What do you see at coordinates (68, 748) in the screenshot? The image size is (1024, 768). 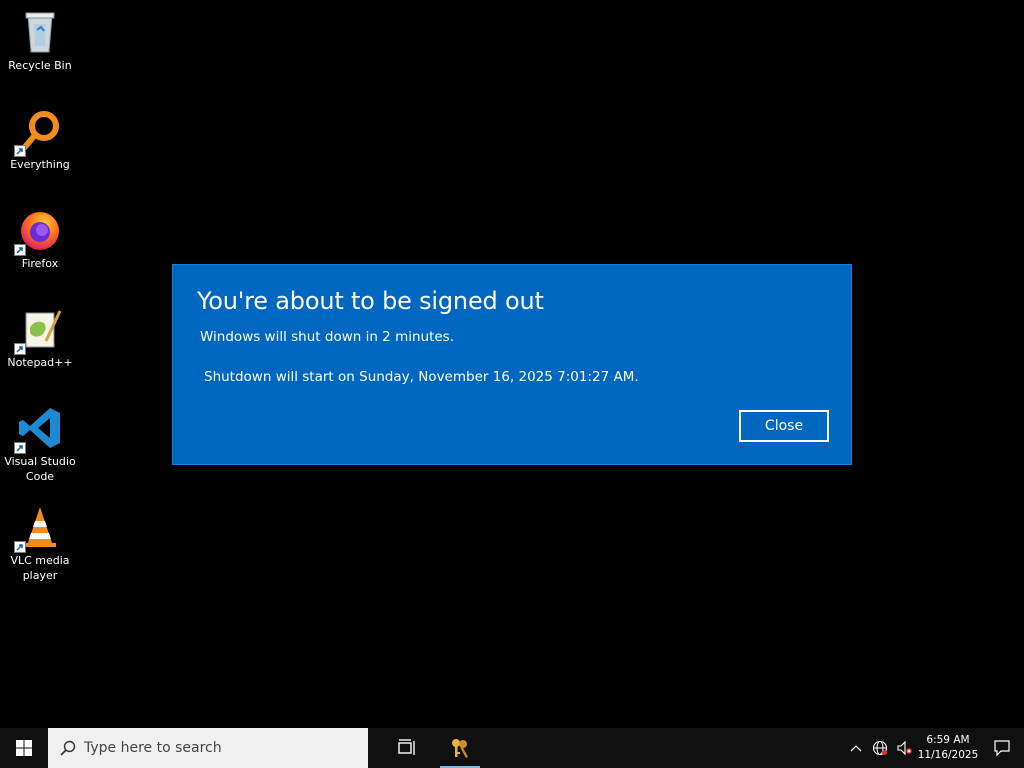 I see `search-icon` at bounding box center [68, 748].